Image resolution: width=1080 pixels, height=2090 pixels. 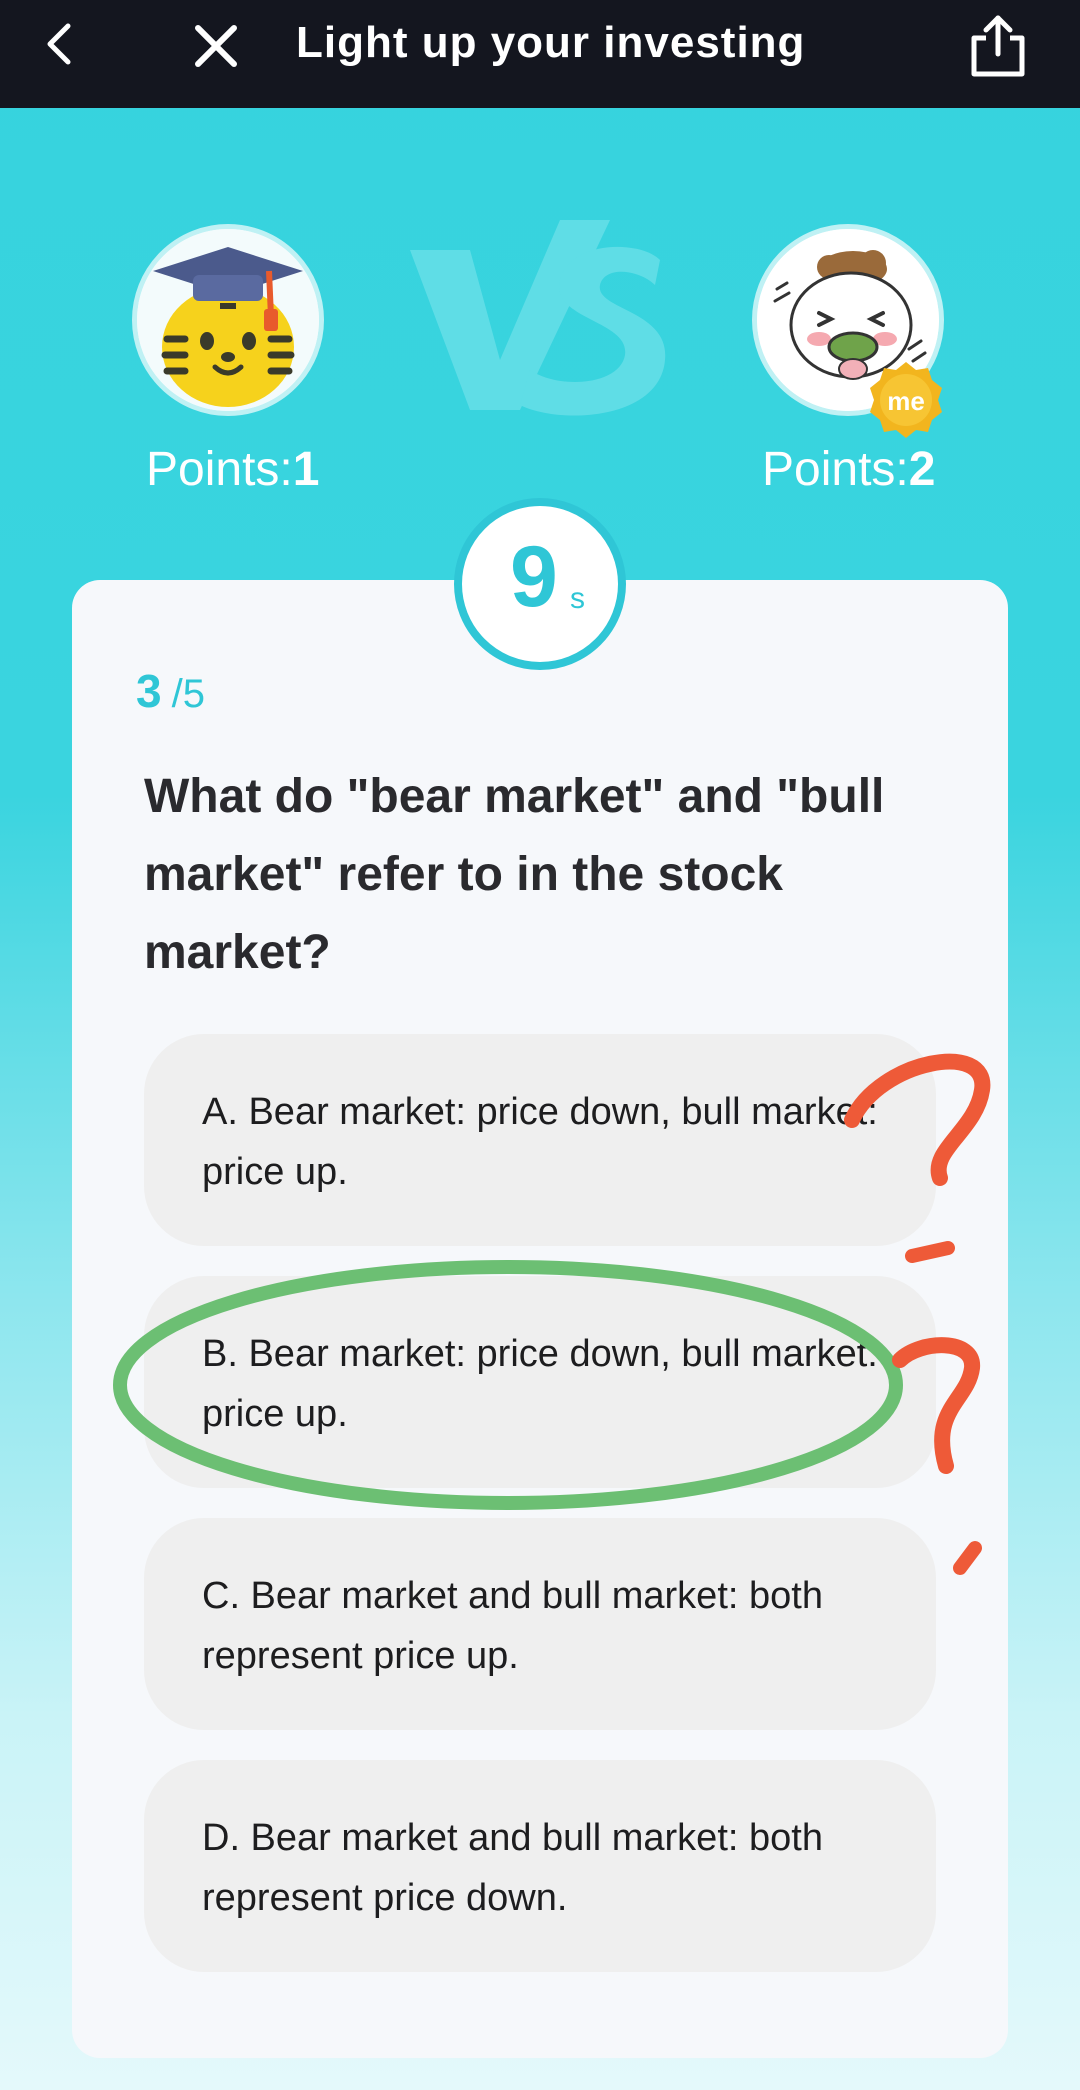 I want to click on points-value: 2, so click(x=922, y=469).